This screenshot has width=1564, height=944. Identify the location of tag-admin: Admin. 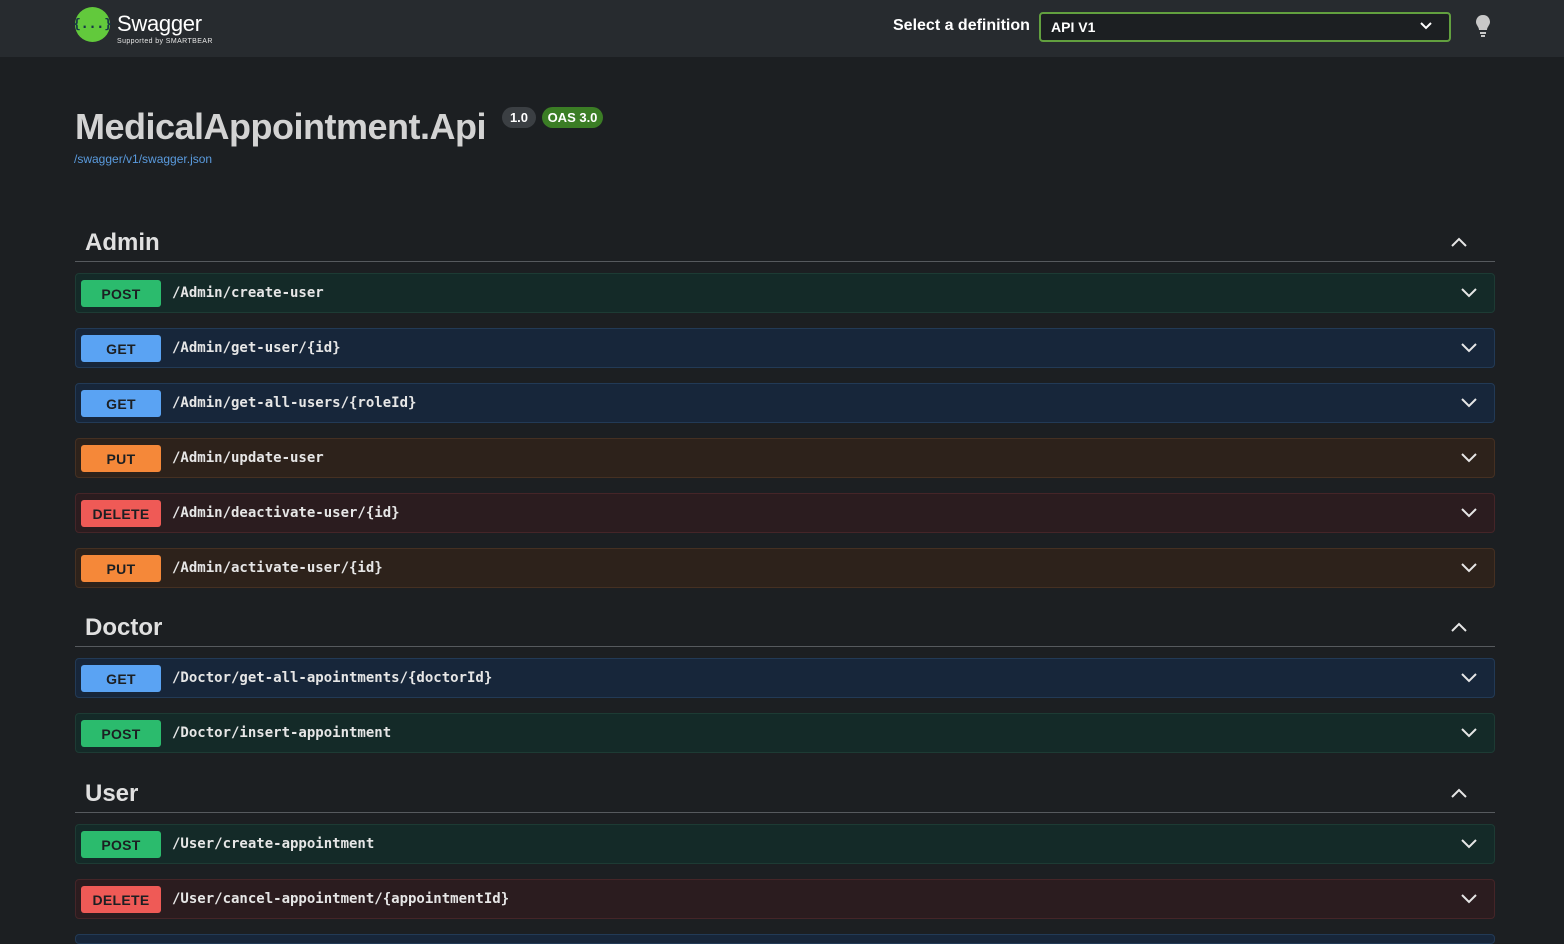
(785, 242).